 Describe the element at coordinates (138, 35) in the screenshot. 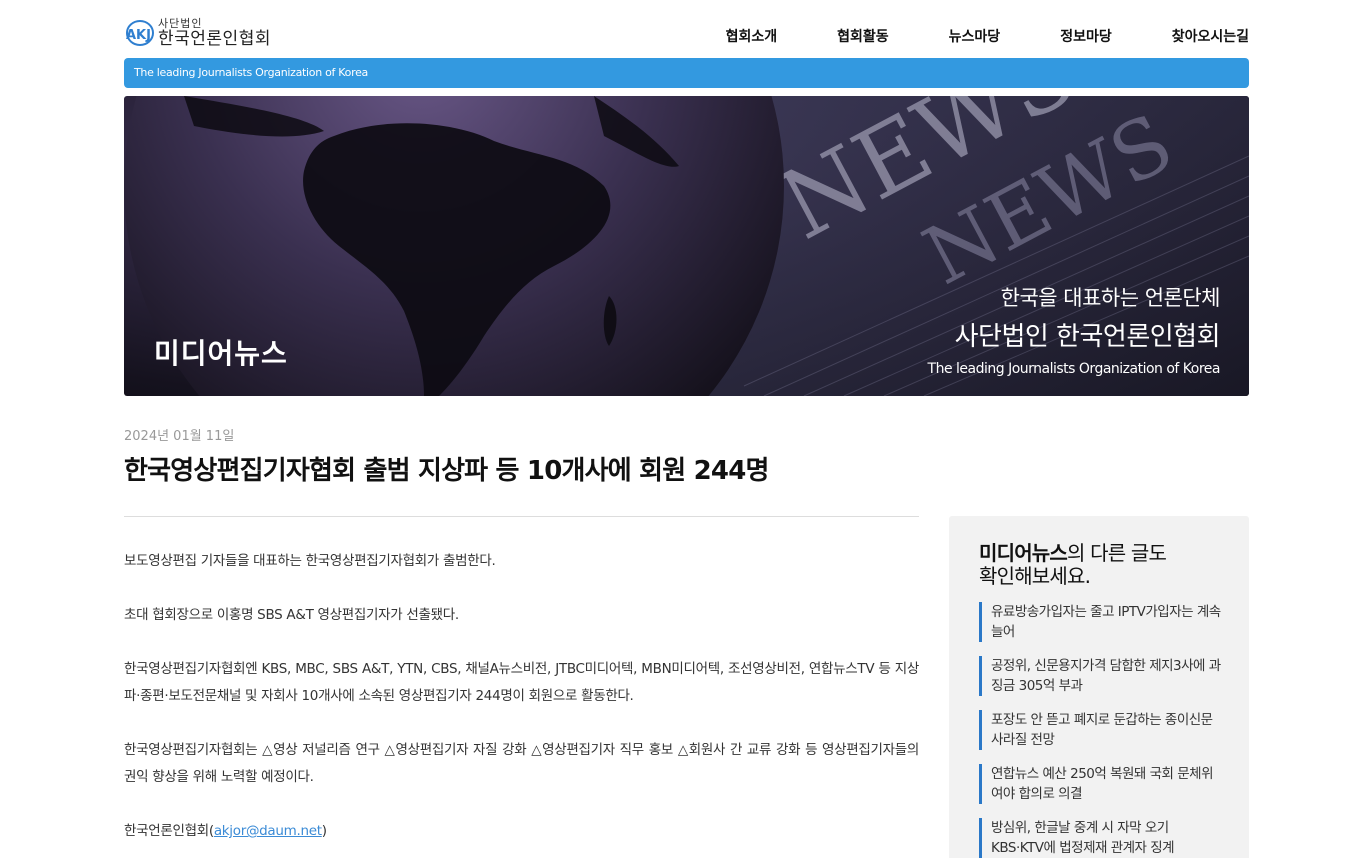

I see `svg-text: AKJ` at that location.